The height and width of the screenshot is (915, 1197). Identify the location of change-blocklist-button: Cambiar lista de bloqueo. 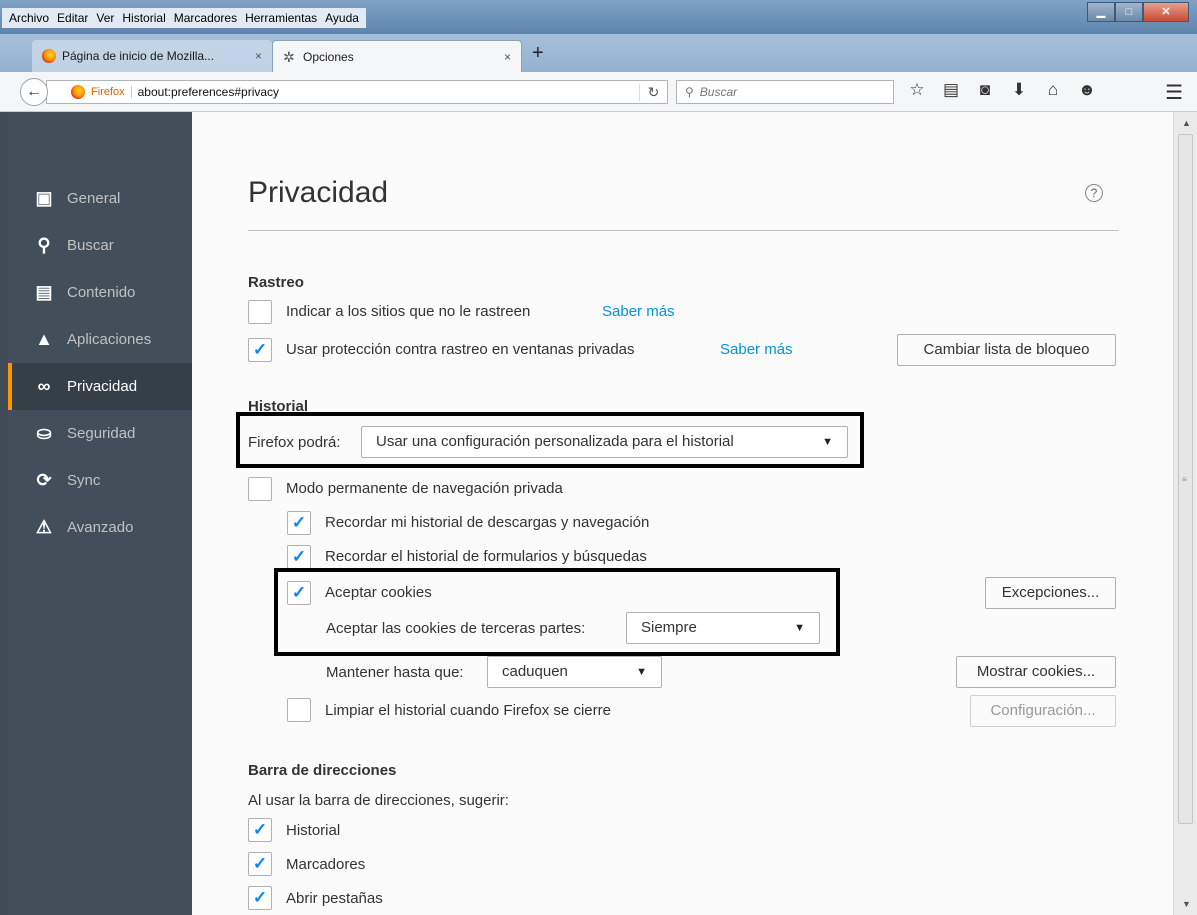
(1006, 350).